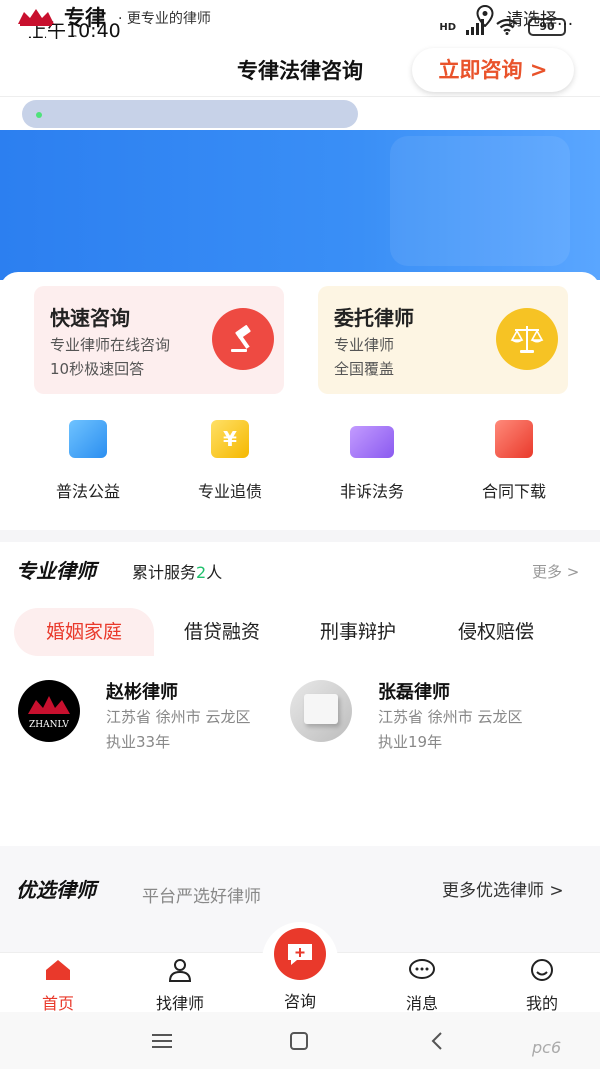 The height and width of the screenshot is (1069, 600). Describe the element at coordinates (503, 888) in the screenshot. I see `more-preferred-link: 更多优选律师 >` at that location.